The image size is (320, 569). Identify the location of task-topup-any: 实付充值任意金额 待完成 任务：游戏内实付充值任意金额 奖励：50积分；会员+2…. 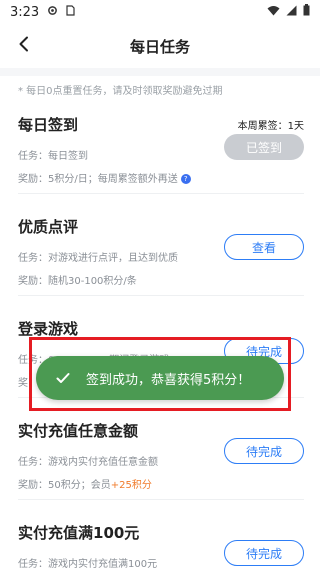
(161, 460).